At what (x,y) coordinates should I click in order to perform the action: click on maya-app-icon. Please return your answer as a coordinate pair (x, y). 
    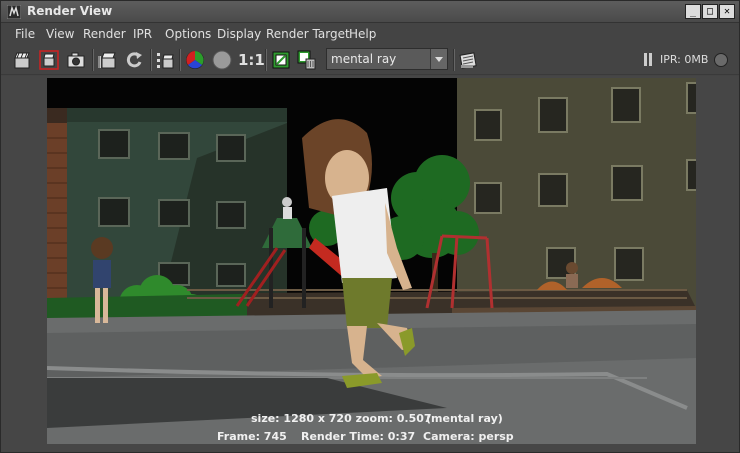
    Looking at the image, I should click on (14, 12).